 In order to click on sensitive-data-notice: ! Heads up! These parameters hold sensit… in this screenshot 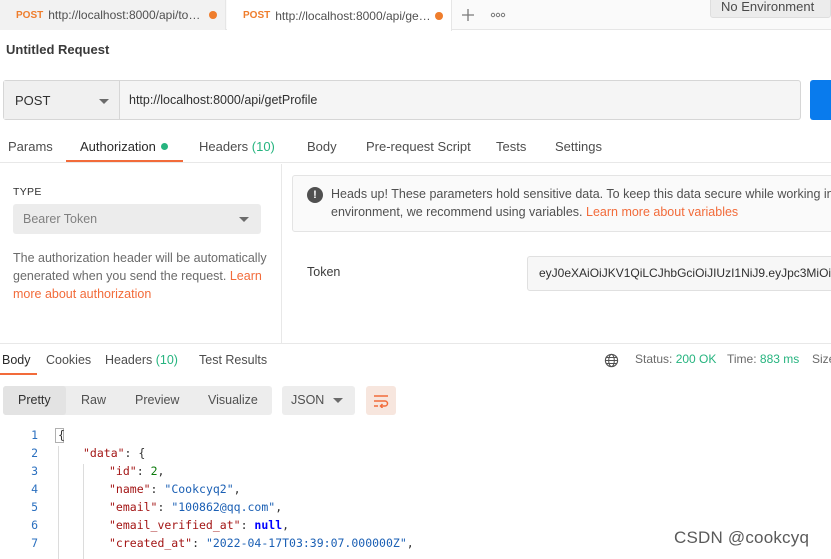, I will do `click(561, 203)`.